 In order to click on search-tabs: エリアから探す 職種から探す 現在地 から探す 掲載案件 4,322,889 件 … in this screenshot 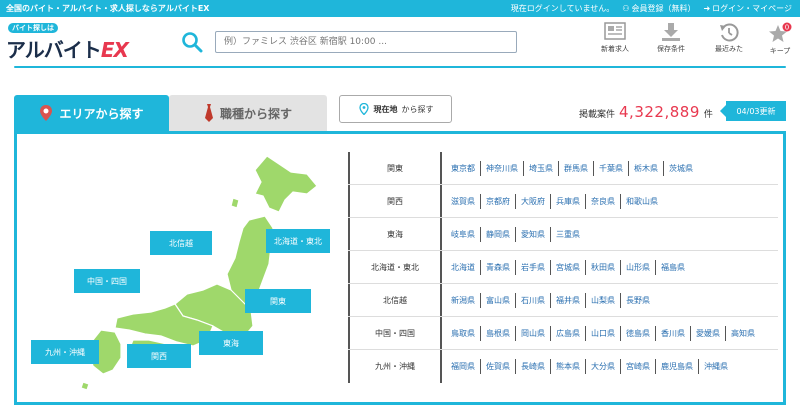, I will do `click(400, 113)`.